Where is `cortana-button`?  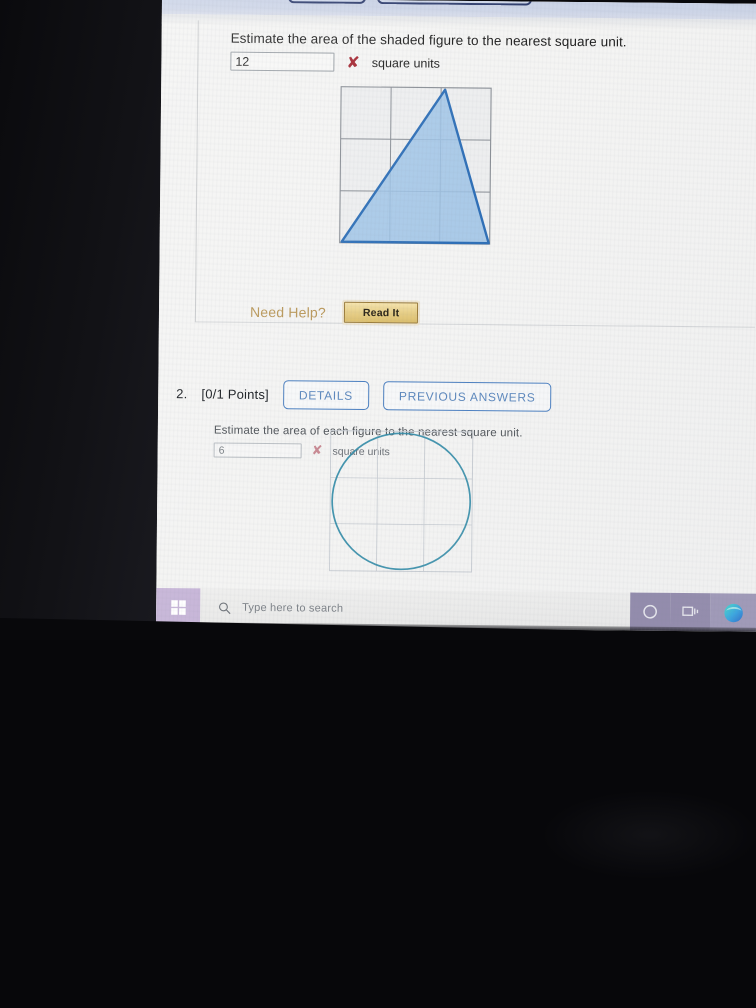
cortana-button is located at coordinates (650, 611).